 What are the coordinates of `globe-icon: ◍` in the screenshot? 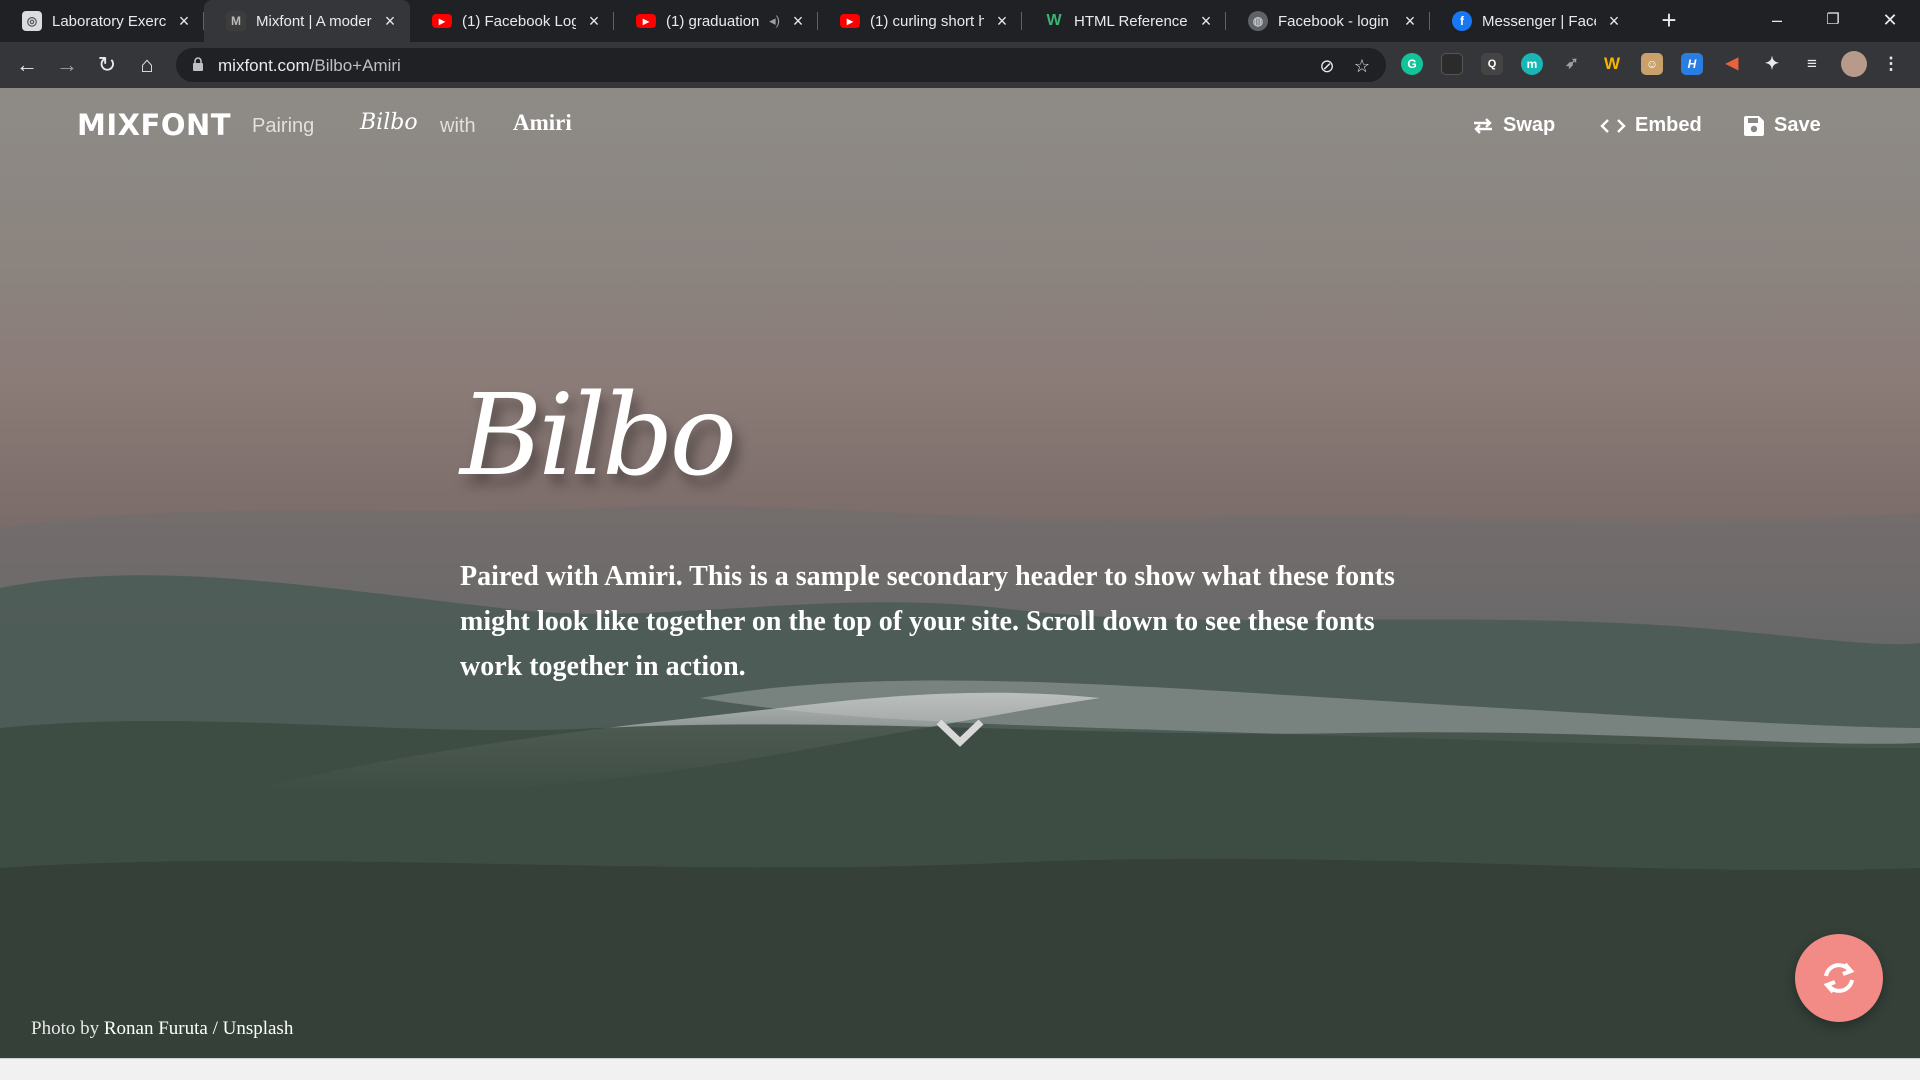 It's located at (1258, 21).